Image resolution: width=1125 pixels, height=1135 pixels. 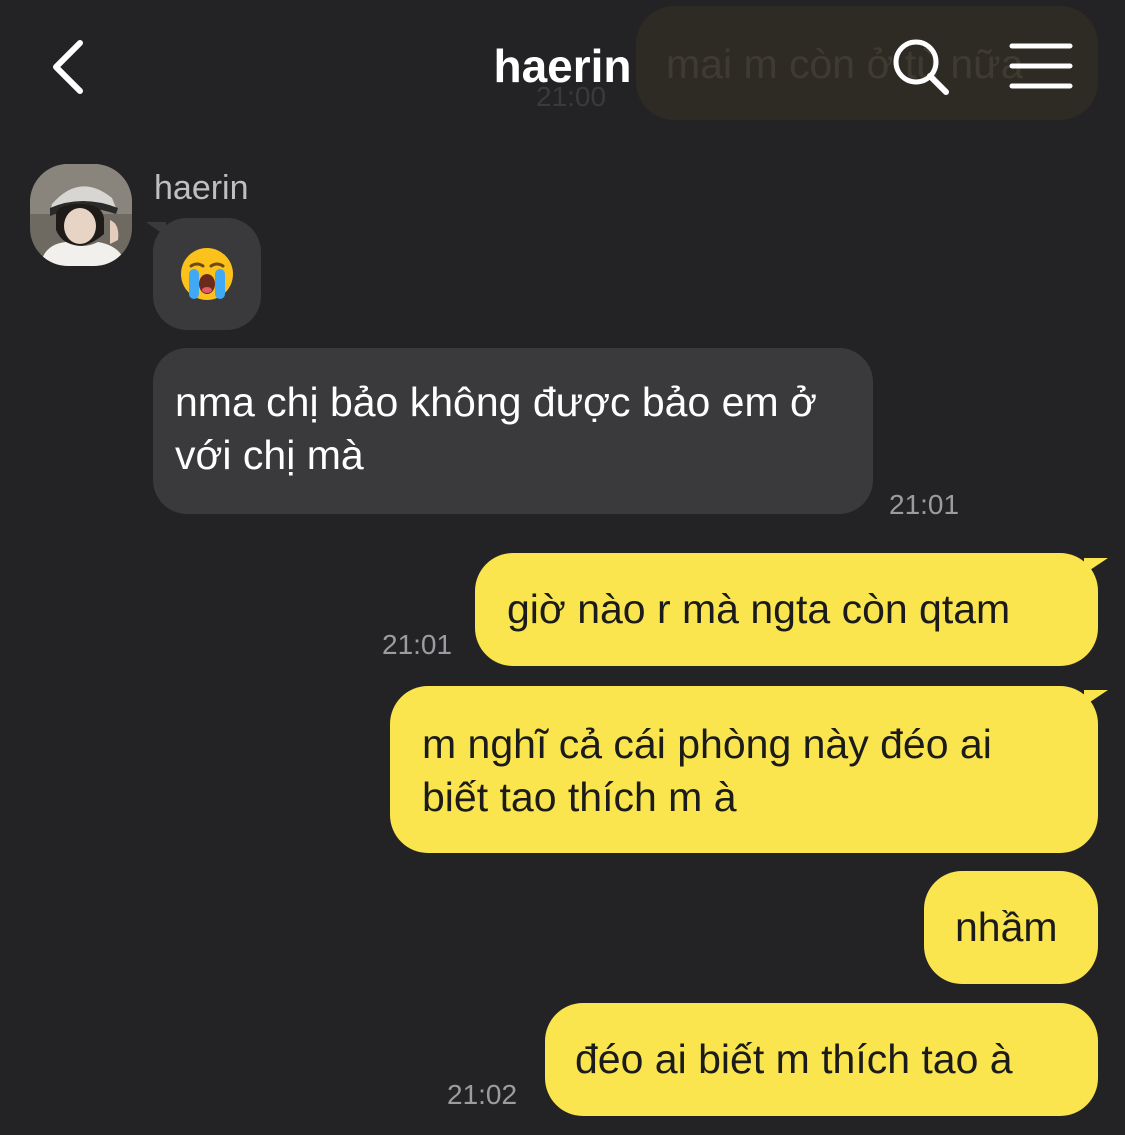 I want to click on profile-photo, so click(x=81, y=215).